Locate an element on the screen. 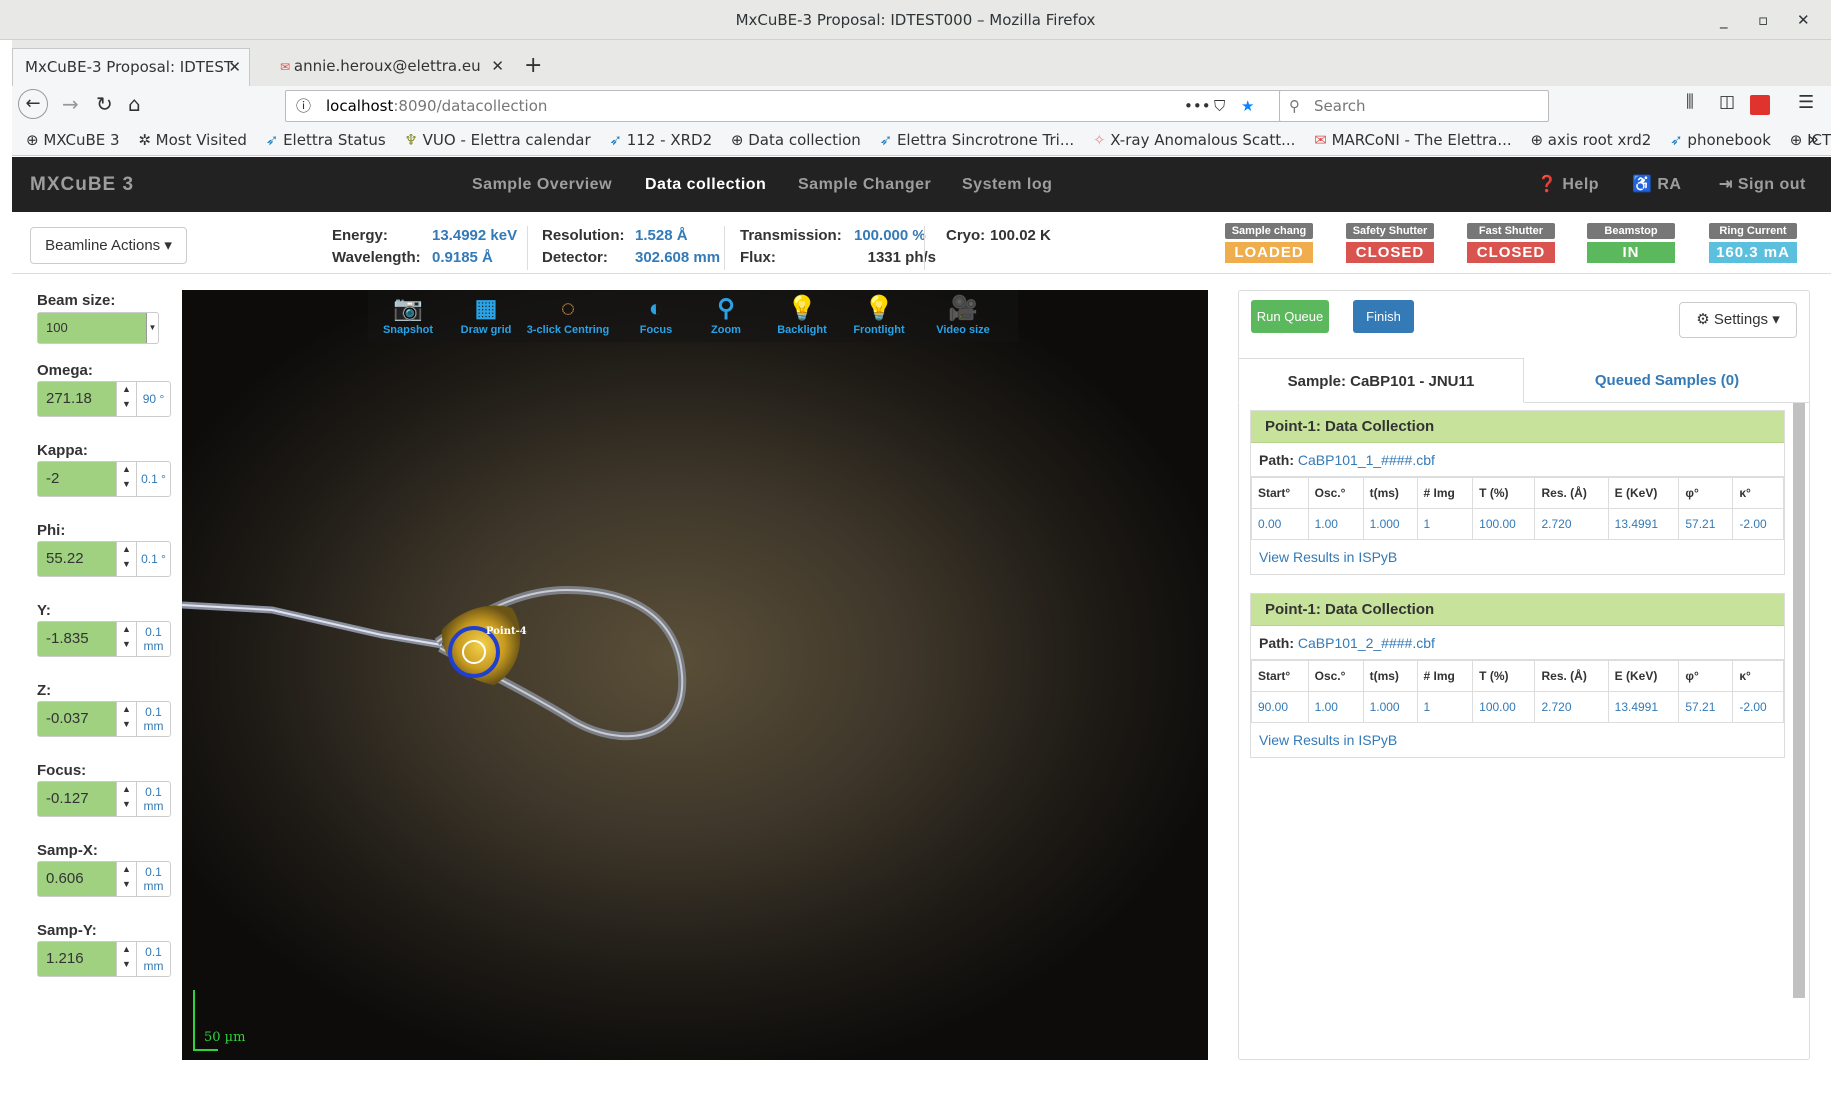  sampy-input: 1.216 ▲ ▼ 0.1 mm is located at coordinates (104, 959).